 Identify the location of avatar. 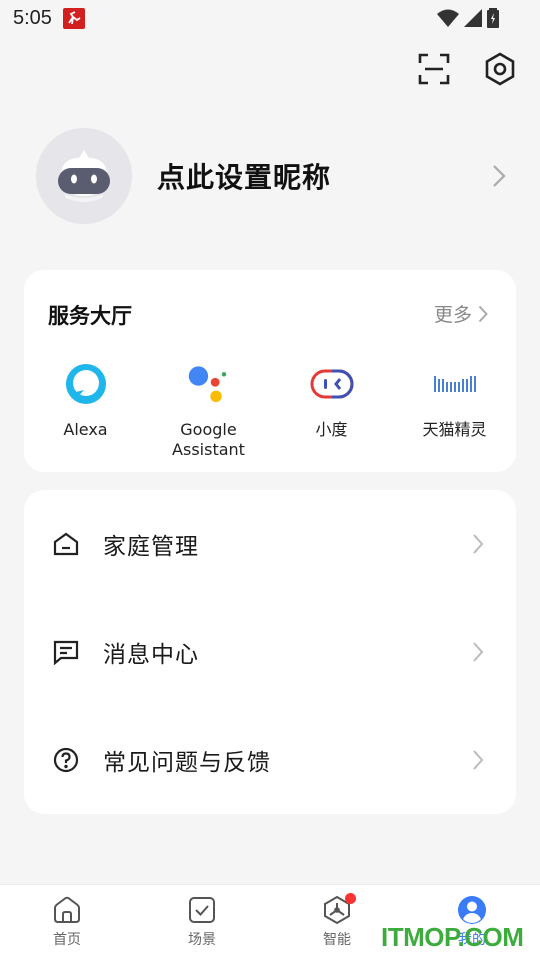
(84, 176).